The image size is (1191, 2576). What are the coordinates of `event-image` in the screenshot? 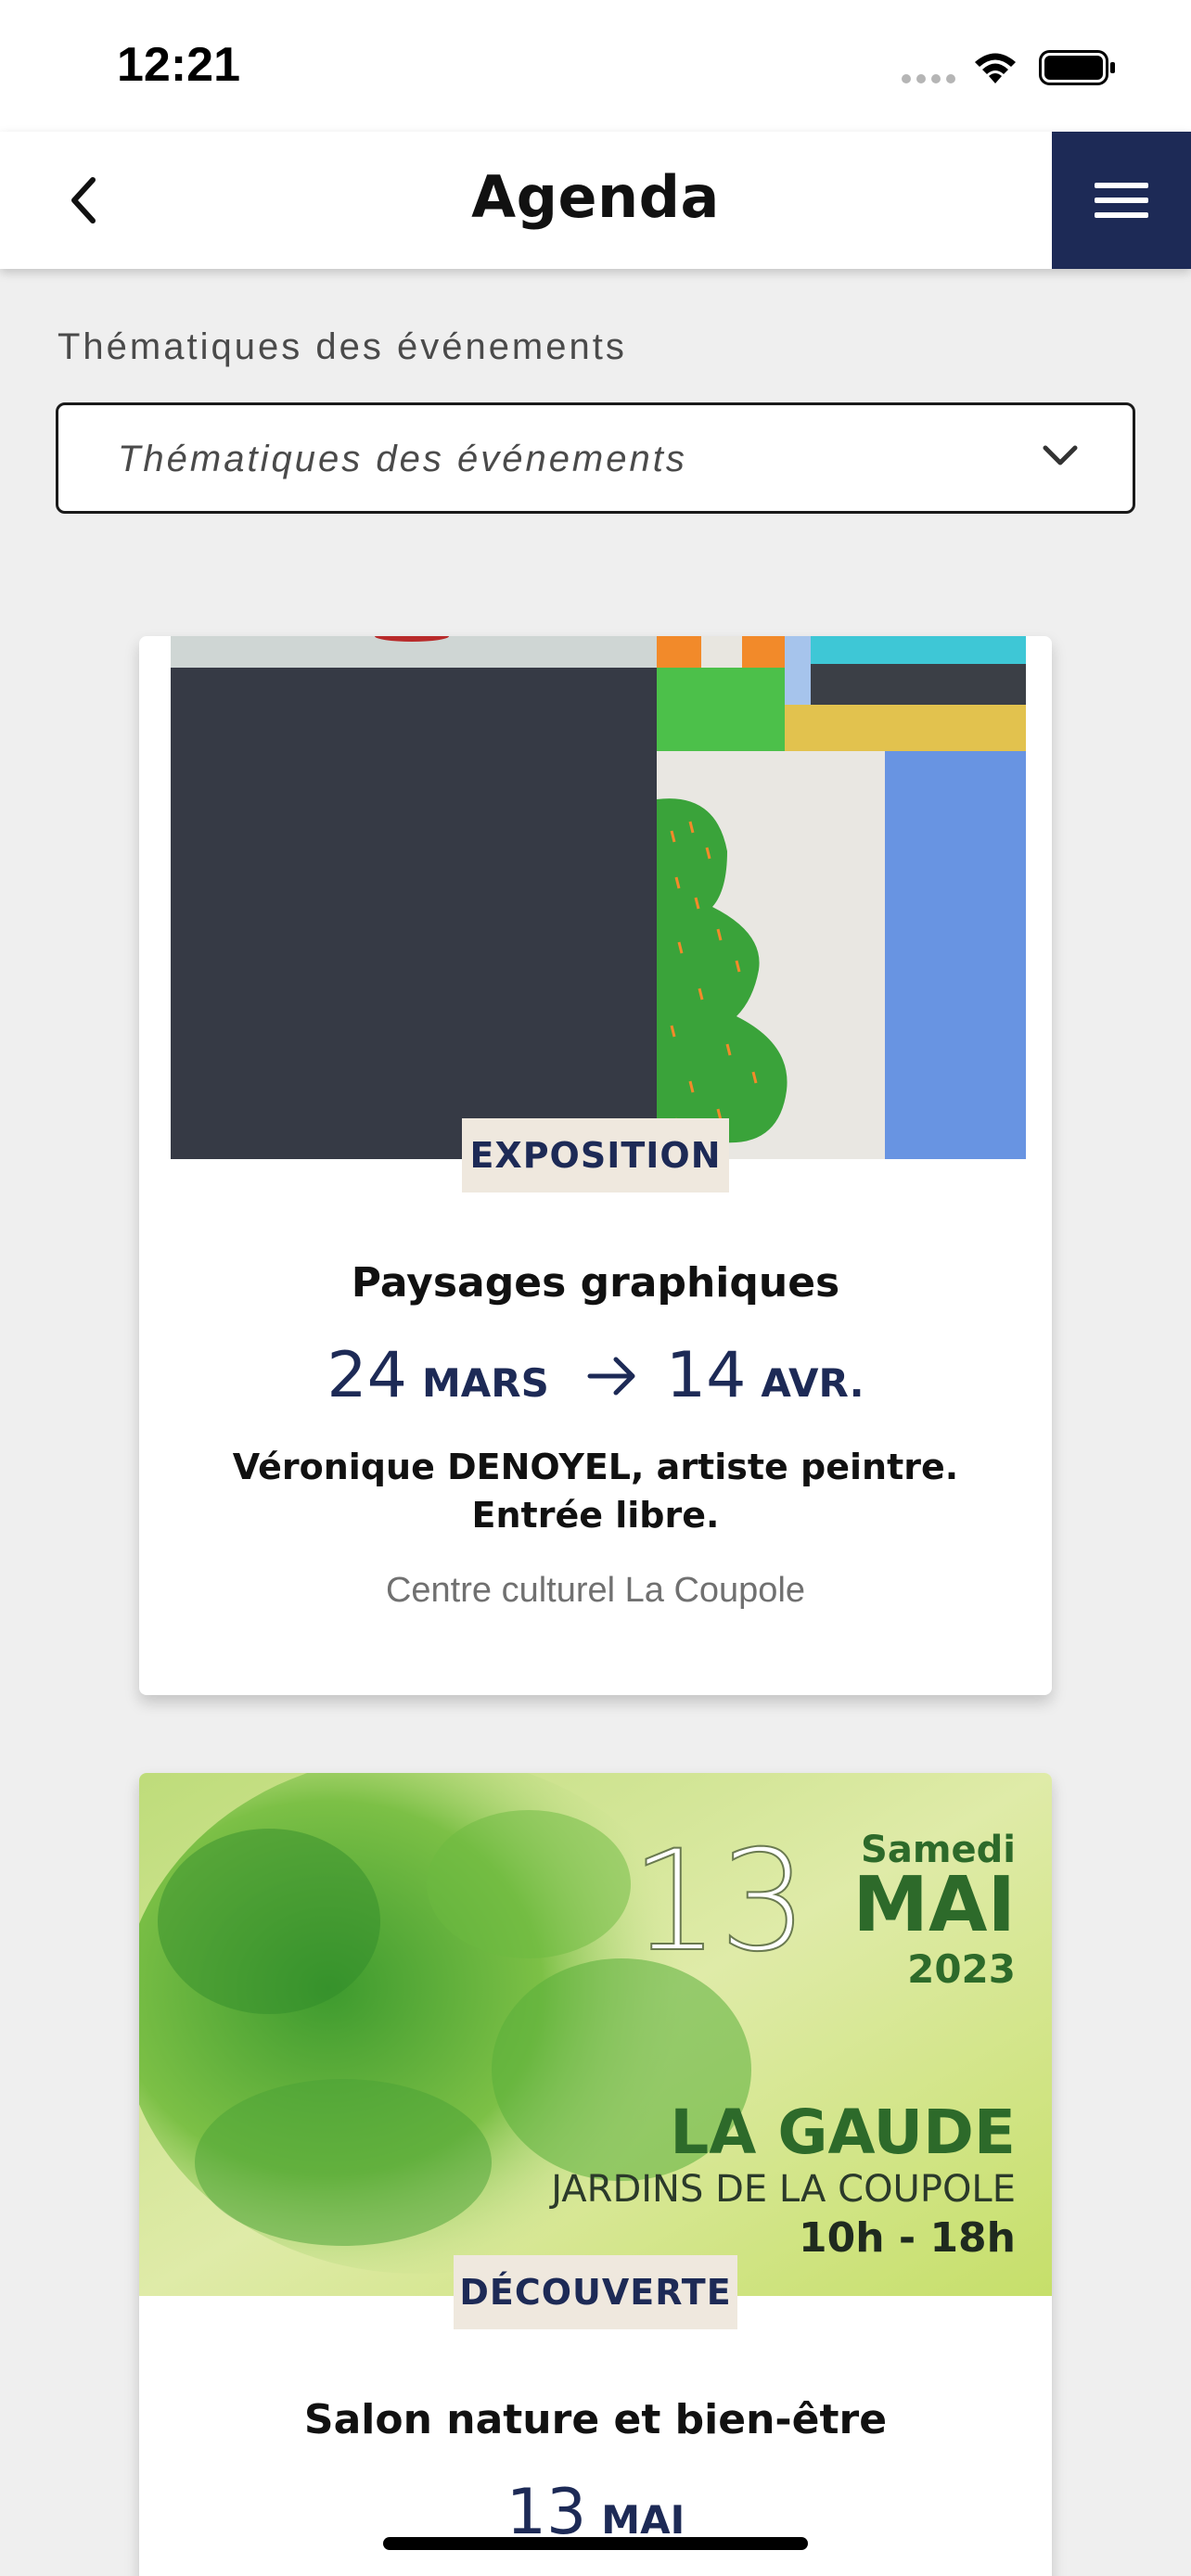 It's located at (598, 897).